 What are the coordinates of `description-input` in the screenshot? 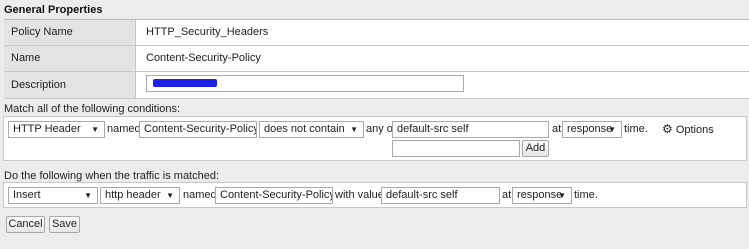 It's located at (305, 83).